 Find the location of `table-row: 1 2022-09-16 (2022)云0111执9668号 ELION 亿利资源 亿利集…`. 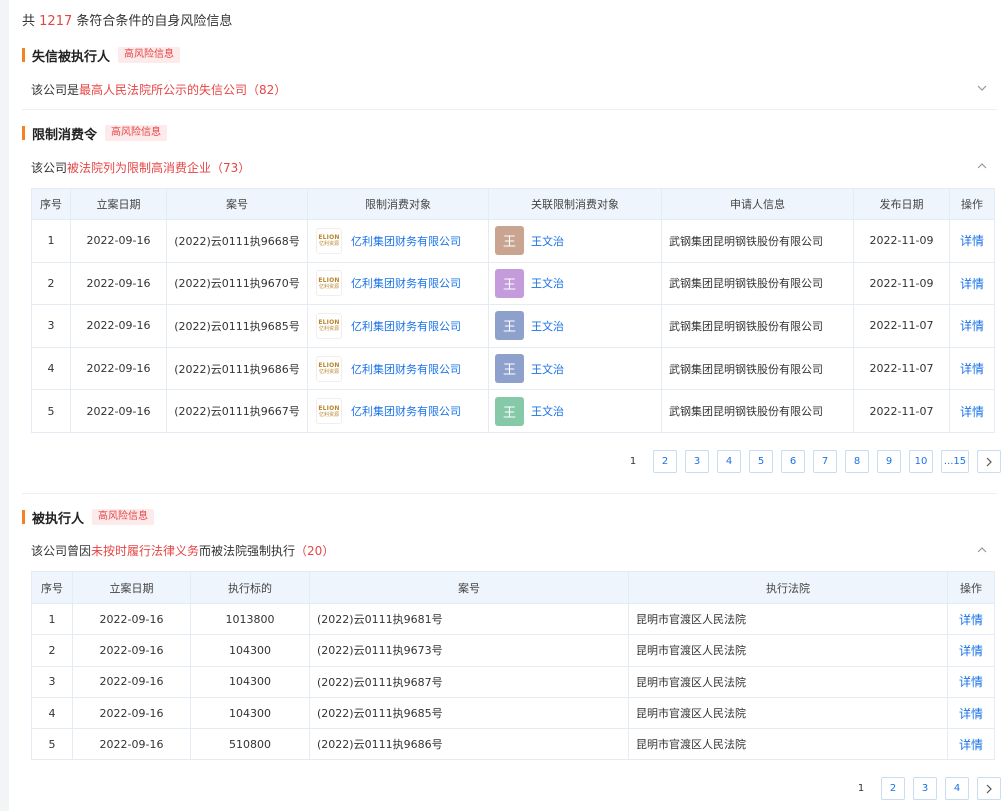

table-row: 1 2022-09-16 (2022)云0111执9668号 ELION 亿利资源 亿利集… is located at coordinates (513, 241).